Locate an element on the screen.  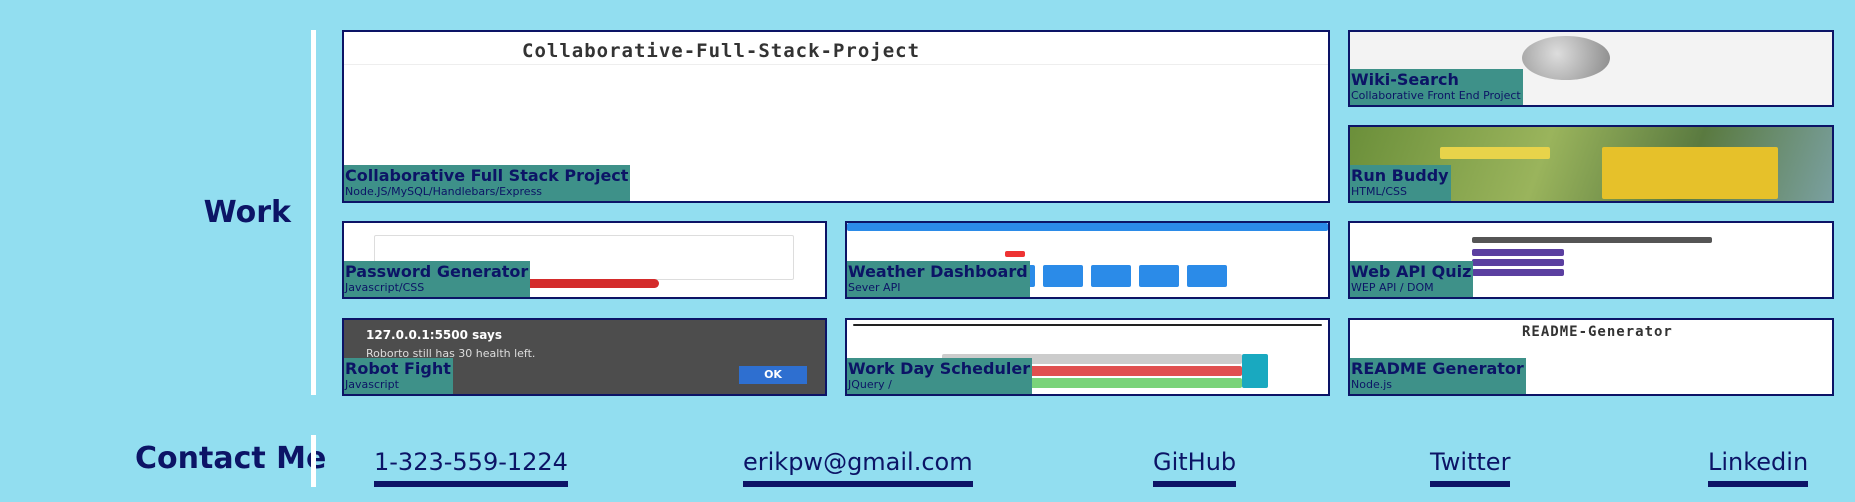
project-name: README Generator is located at coordinates (1437, 368).